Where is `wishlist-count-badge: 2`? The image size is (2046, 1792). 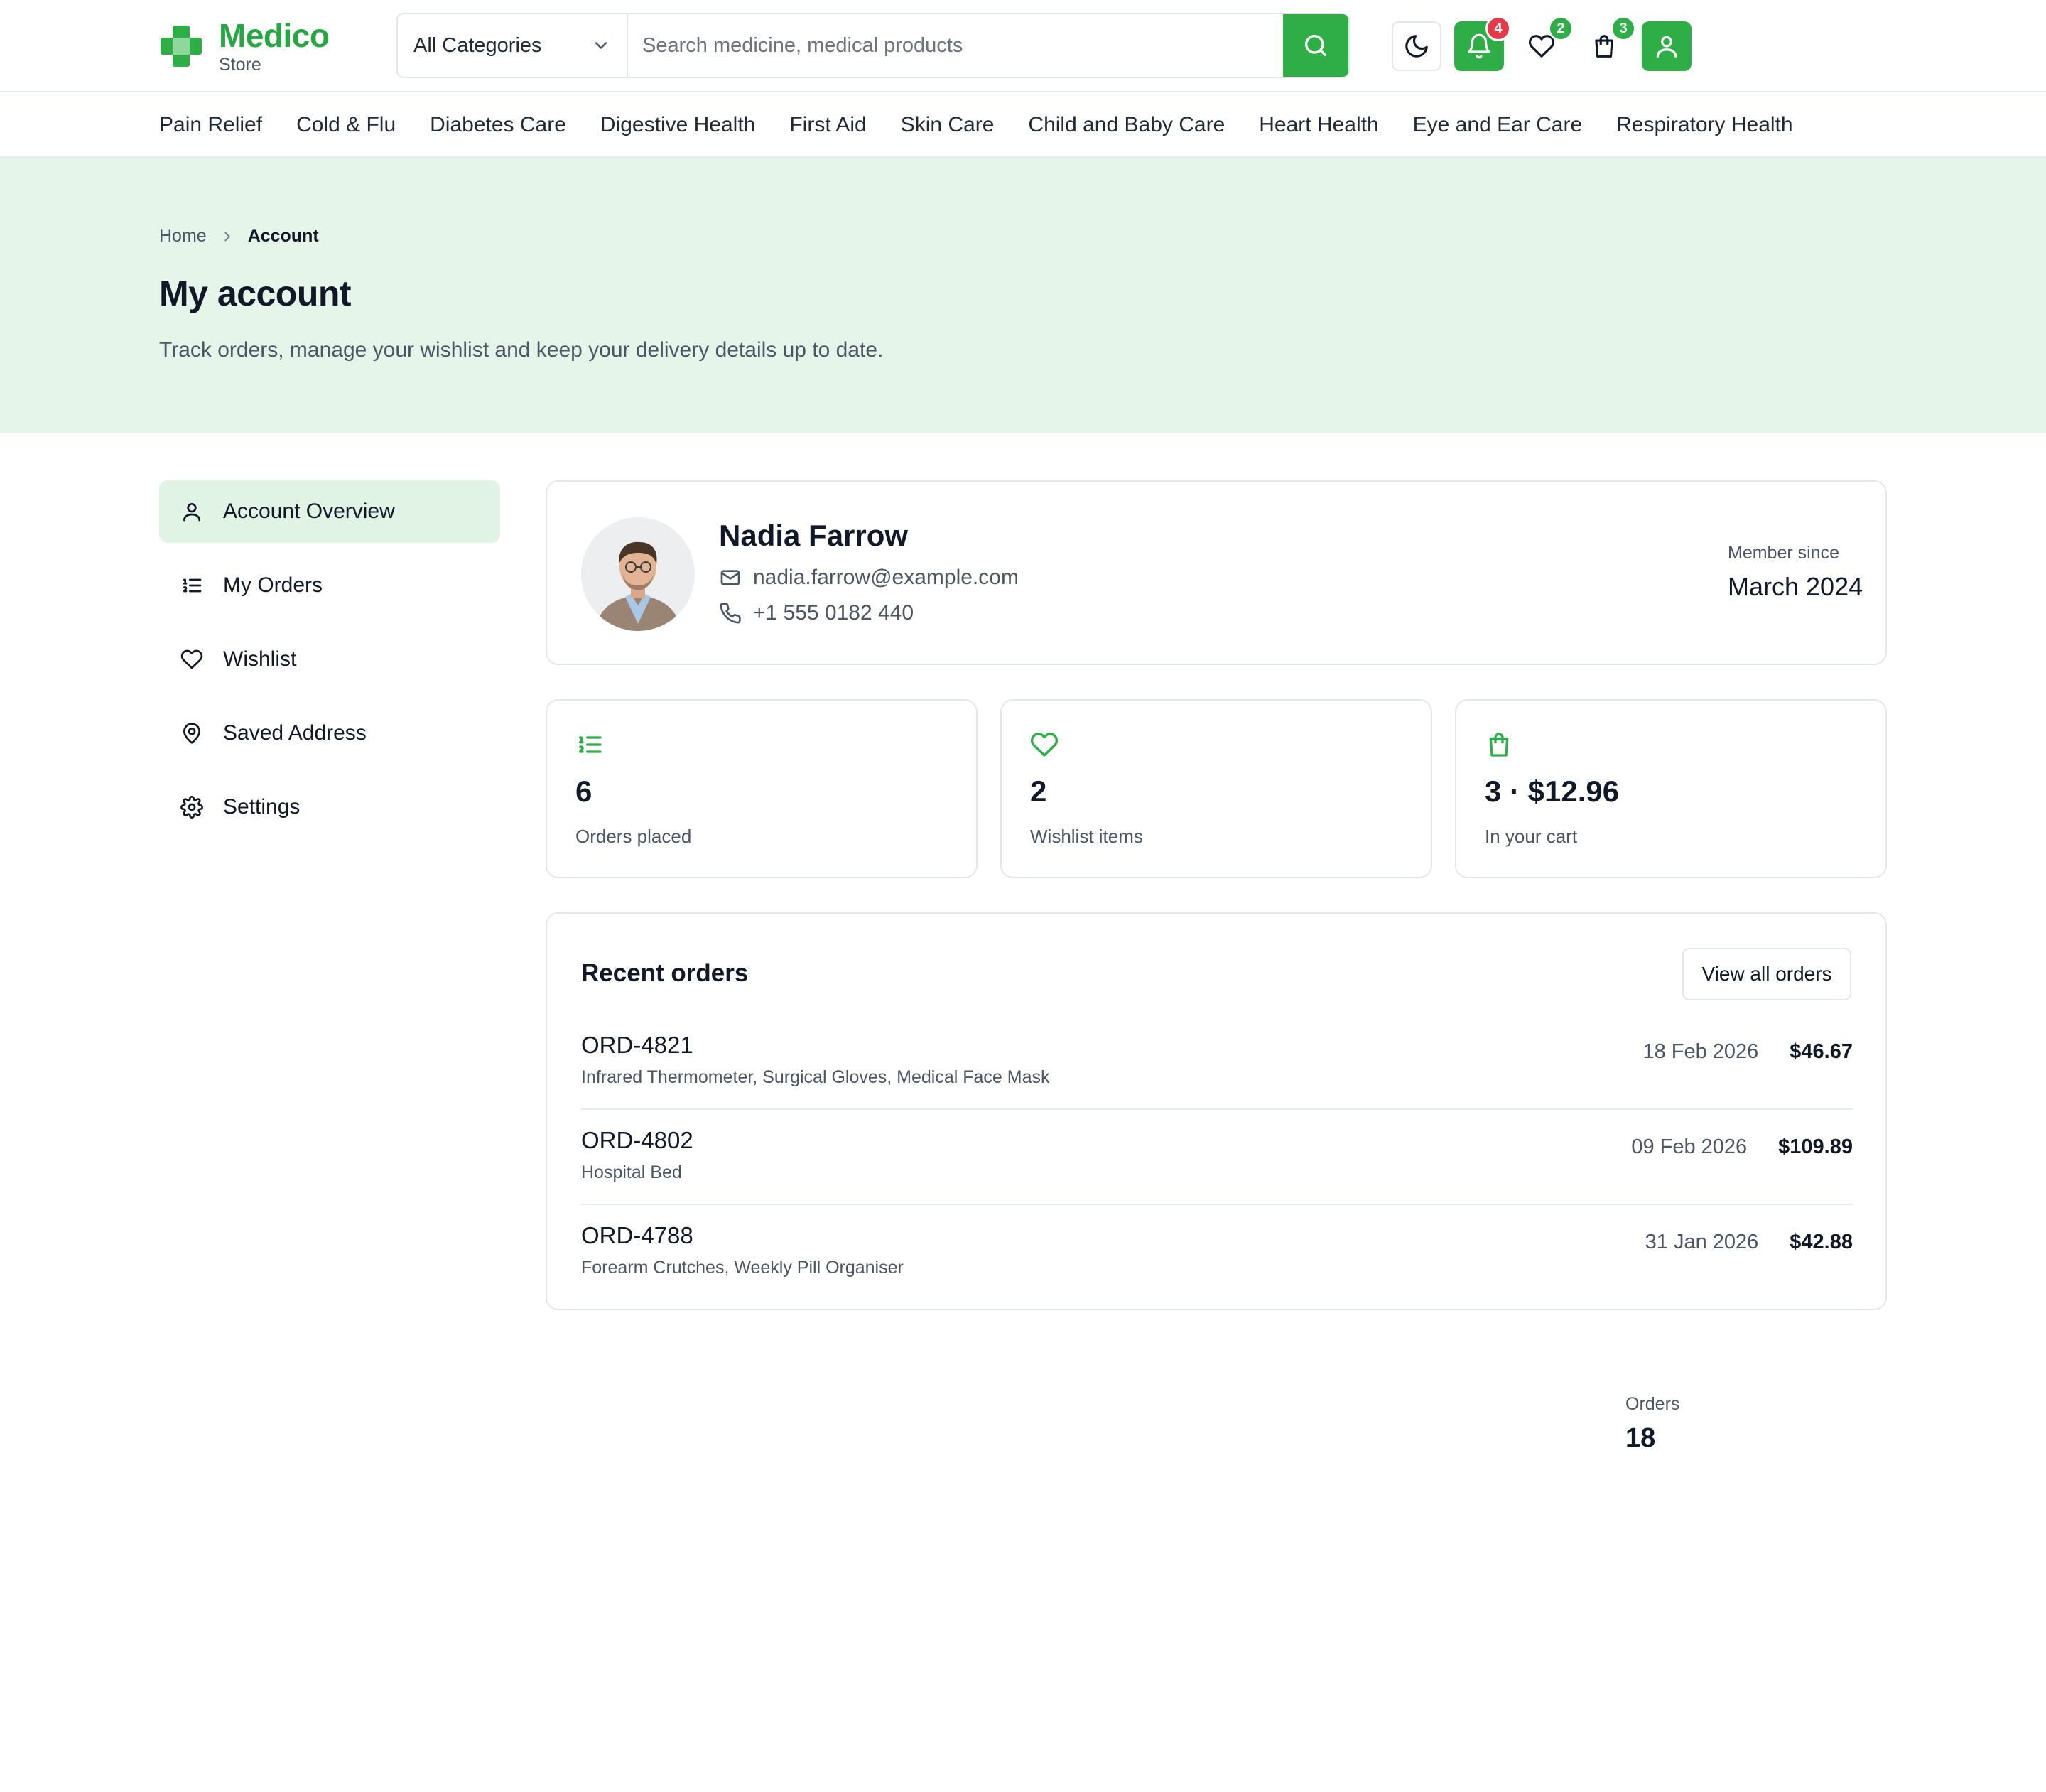 wishlist-count-badge: 2 is located at coordinates (1561, 28).